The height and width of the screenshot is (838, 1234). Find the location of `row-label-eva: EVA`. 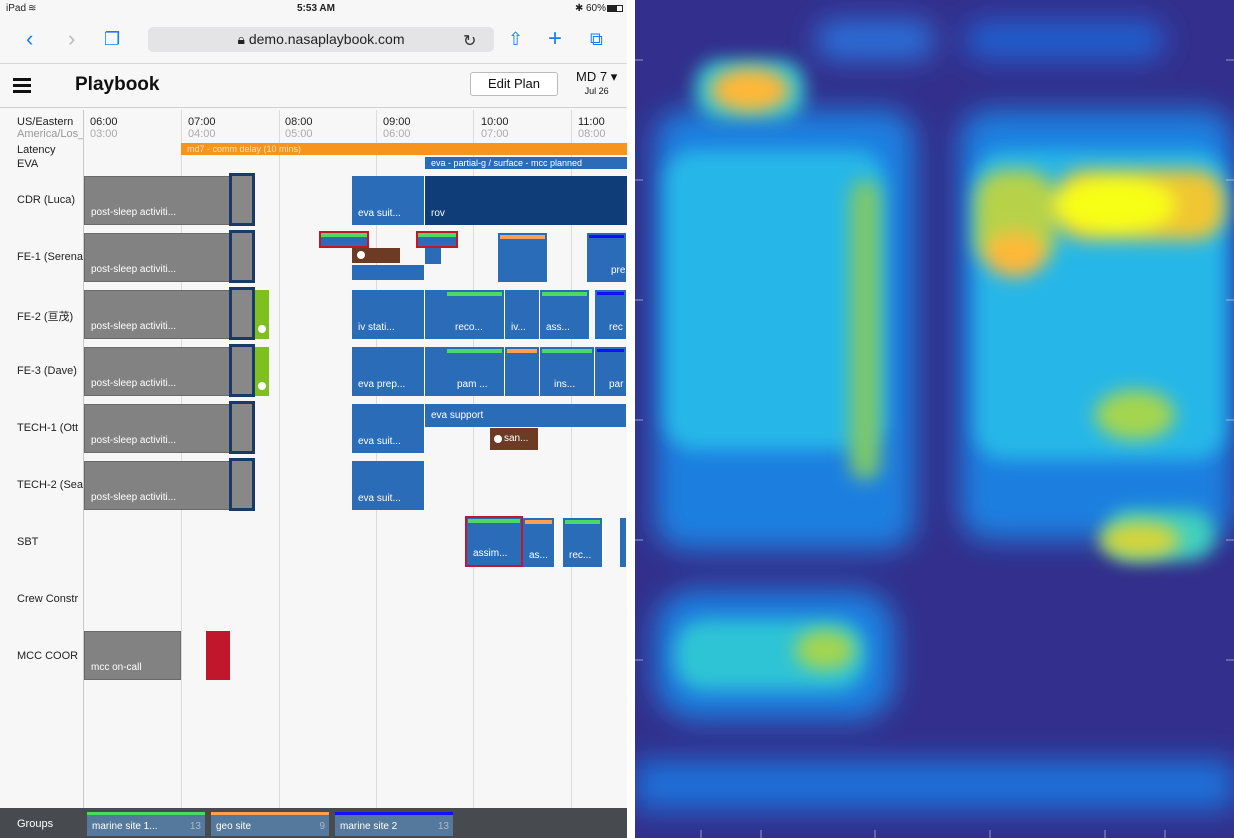

row-label-eva: EVA is located at coordinates (28, 164).